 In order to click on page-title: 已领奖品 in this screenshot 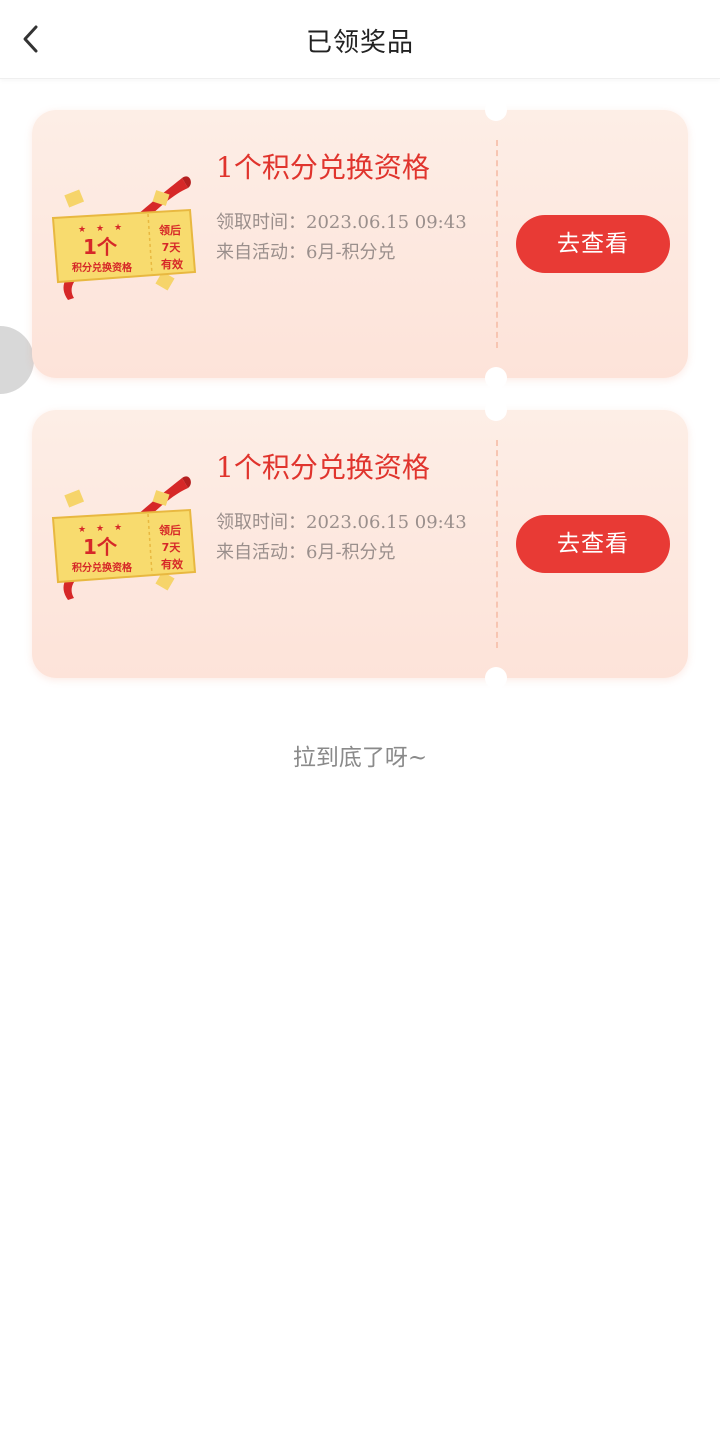, I will do `click(359, 43)`.